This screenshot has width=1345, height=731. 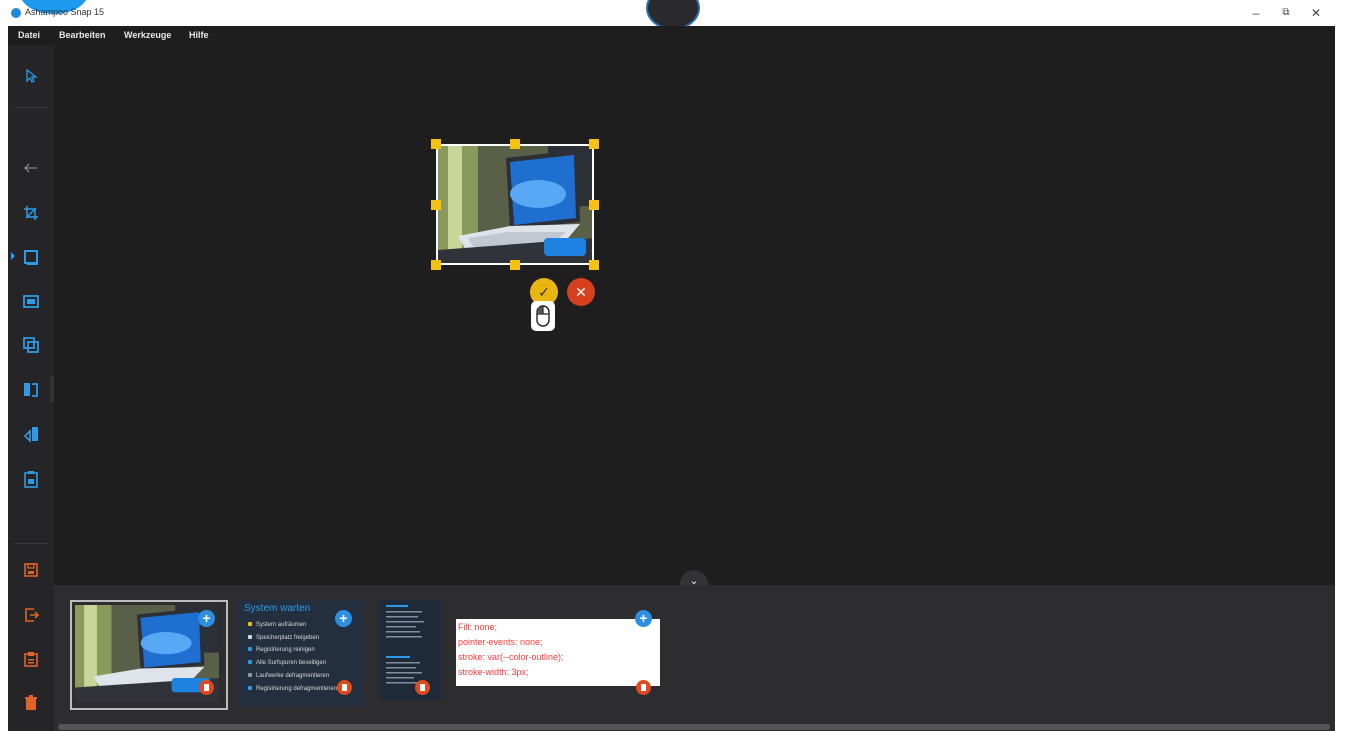 I want to click on delete-button, so click(x=31, y=703).